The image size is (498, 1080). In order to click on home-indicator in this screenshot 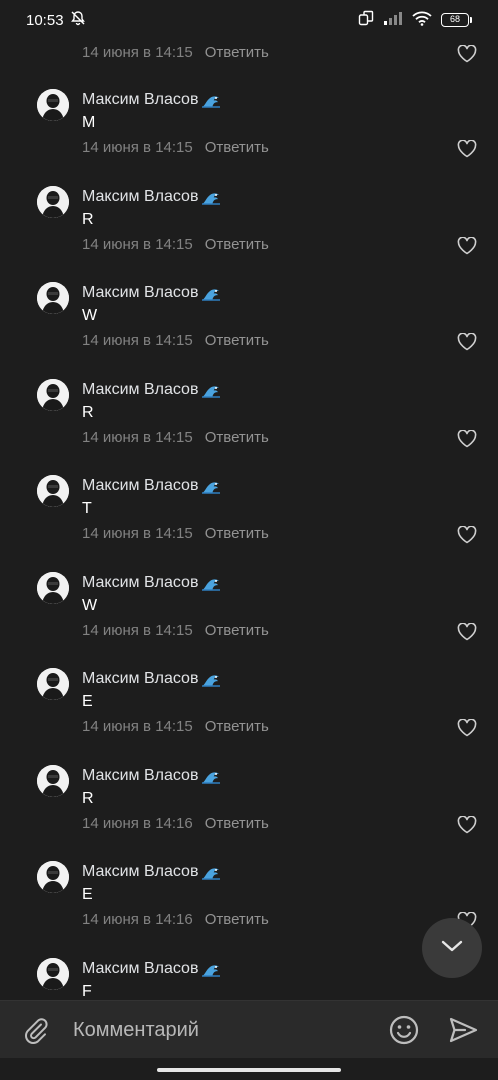, I will do `click(249, 1070)`.